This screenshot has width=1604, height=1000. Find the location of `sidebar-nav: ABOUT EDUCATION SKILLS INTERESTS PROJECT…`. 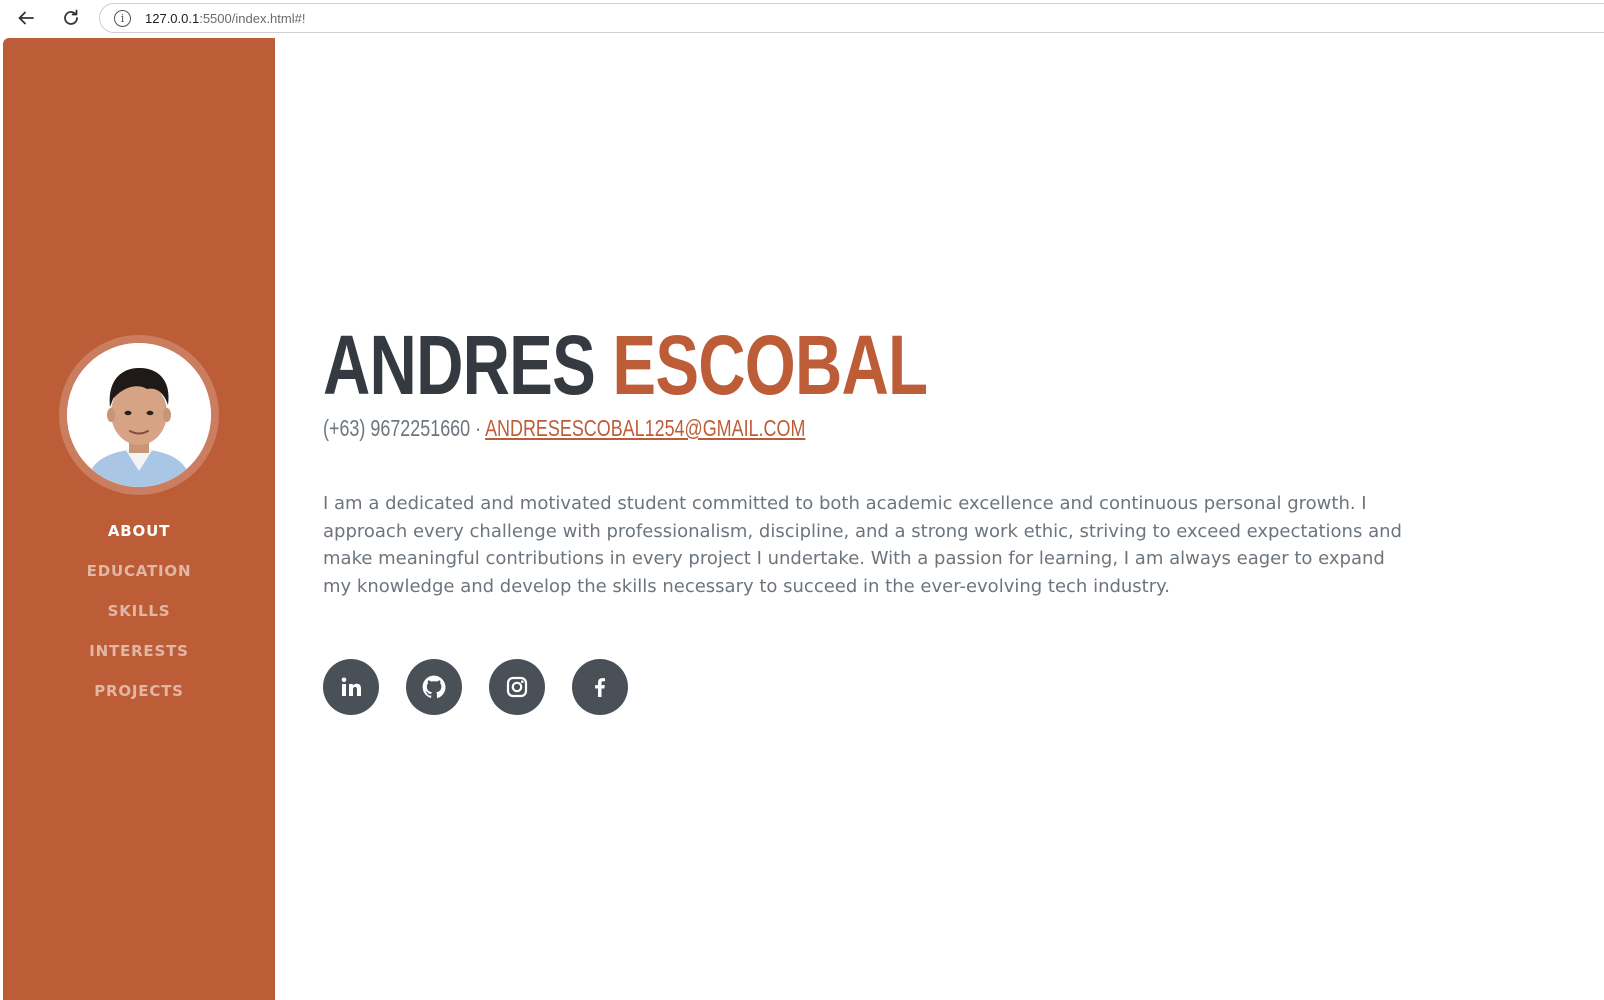

sidebar-nav: ABOUT EDUCATION SKILLS INTERESTS PROJECT… is located at coordinates (139, 611).